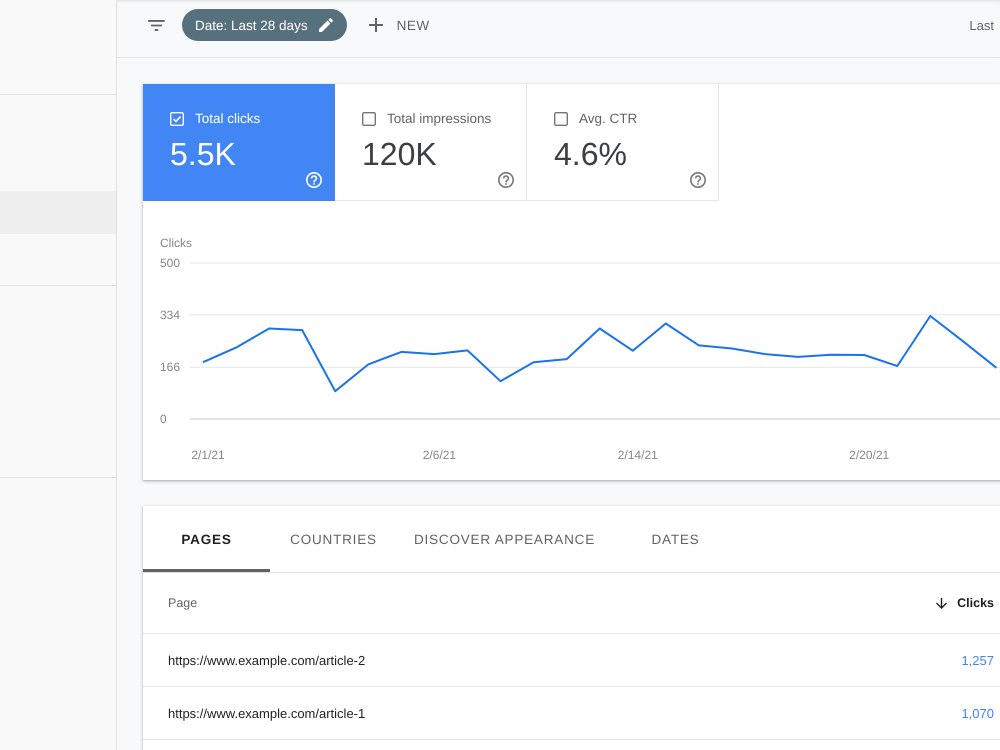 The height and width of the screenshot is (750, 1000). I want to click on metric-value: 5.5K, so click(203, 154).